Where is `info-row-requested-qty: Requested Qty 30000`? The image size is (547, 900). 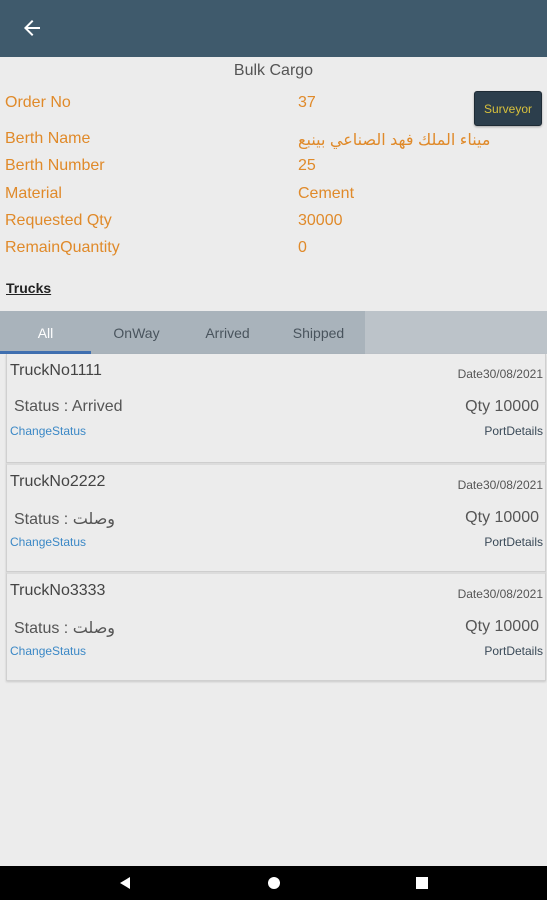
info-row-requested-qty: Requested Qty 30000 is located at coordinates (272, 224).